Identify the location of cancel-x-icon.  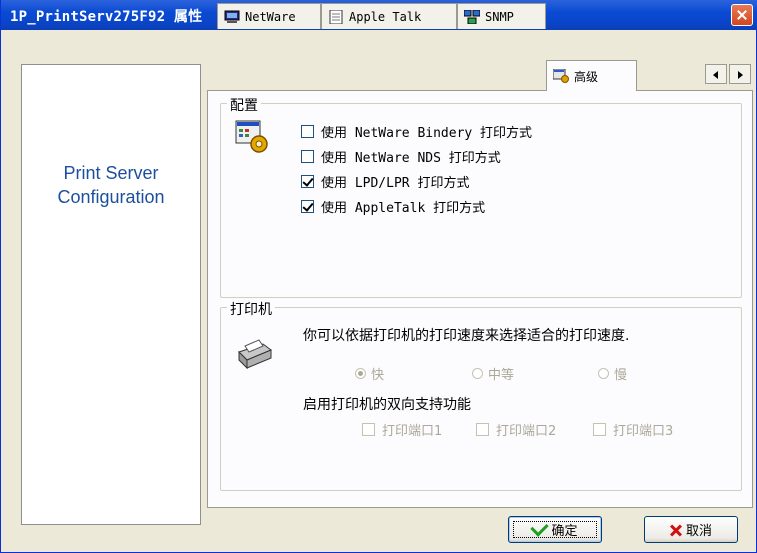
(676, 530).